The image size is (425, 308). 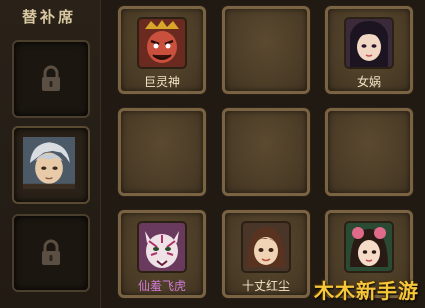 I want to click on lineup-slot-hero: 仙羞飞虎, so click(x=162, y=254).